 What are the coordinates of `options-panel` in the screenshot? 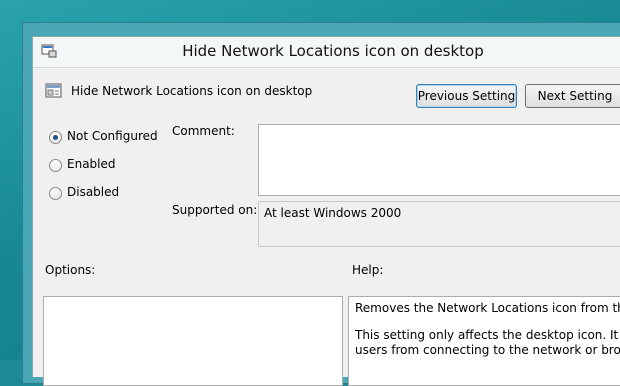 It's located at (193, 341).